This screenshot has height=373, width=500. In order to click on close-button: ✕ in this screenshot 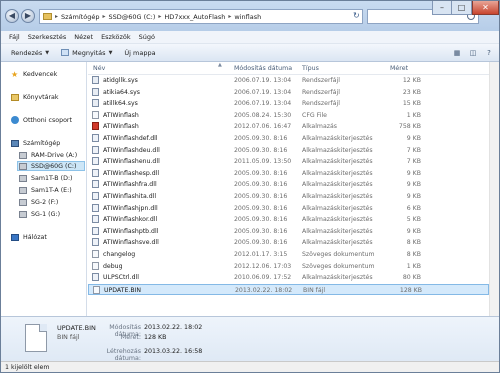, I will do `click(485, 8)`.